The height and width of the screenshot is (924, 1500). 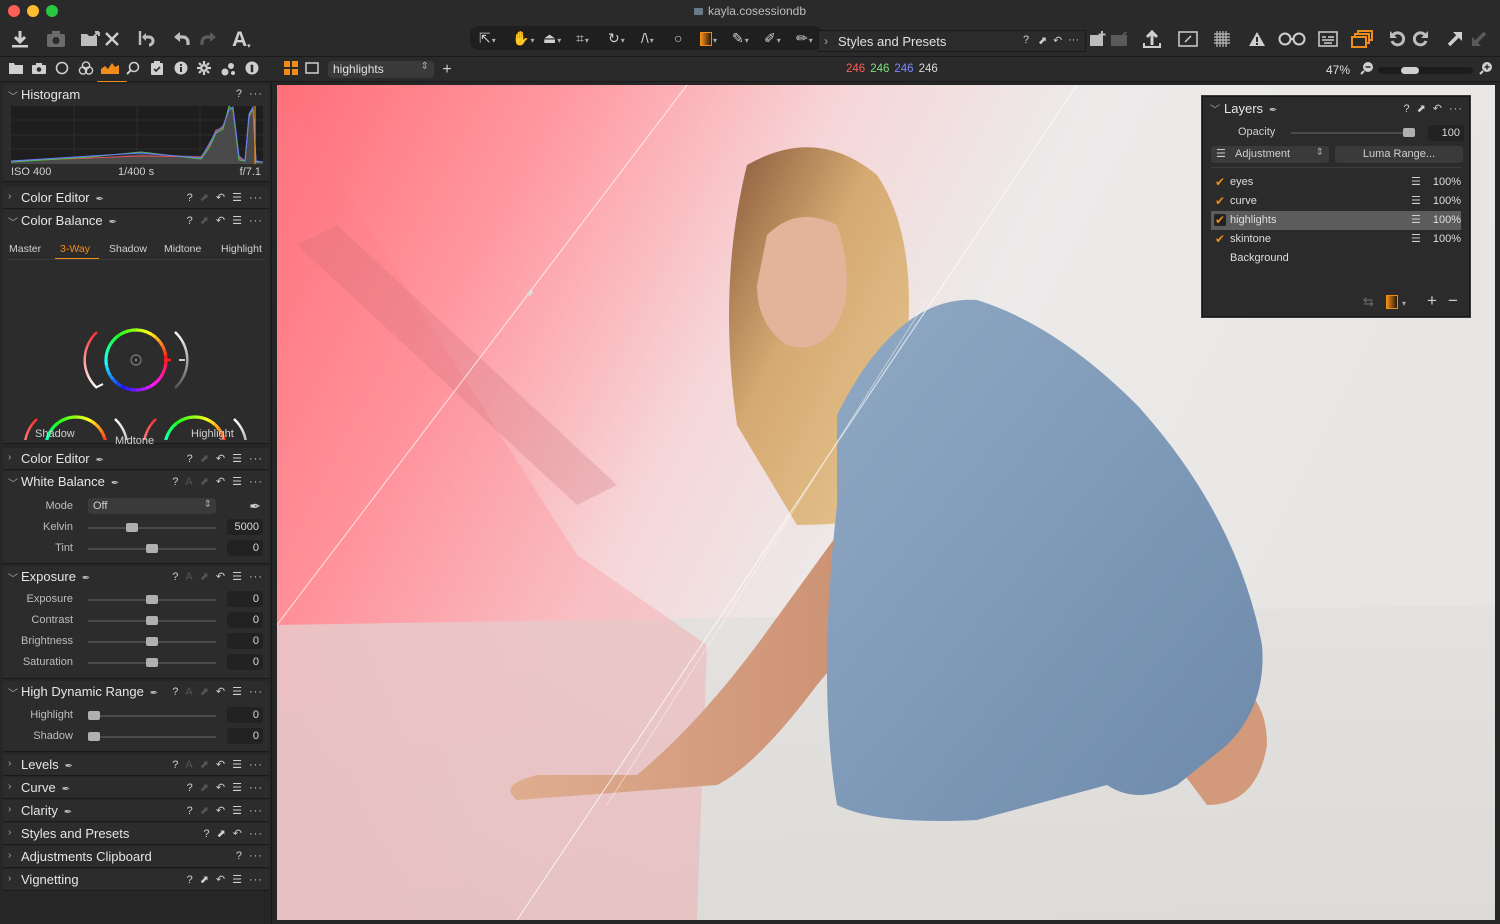 I want to click on grid-icon, so click(x=1222, y=39).